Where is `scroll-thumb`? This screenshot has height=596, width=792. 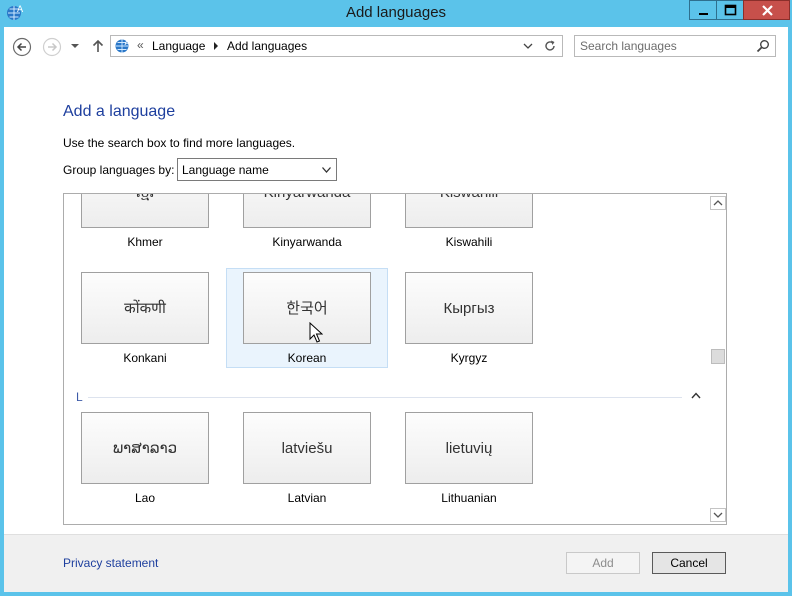 scroll-thumb is located at coordinates (718, 356).